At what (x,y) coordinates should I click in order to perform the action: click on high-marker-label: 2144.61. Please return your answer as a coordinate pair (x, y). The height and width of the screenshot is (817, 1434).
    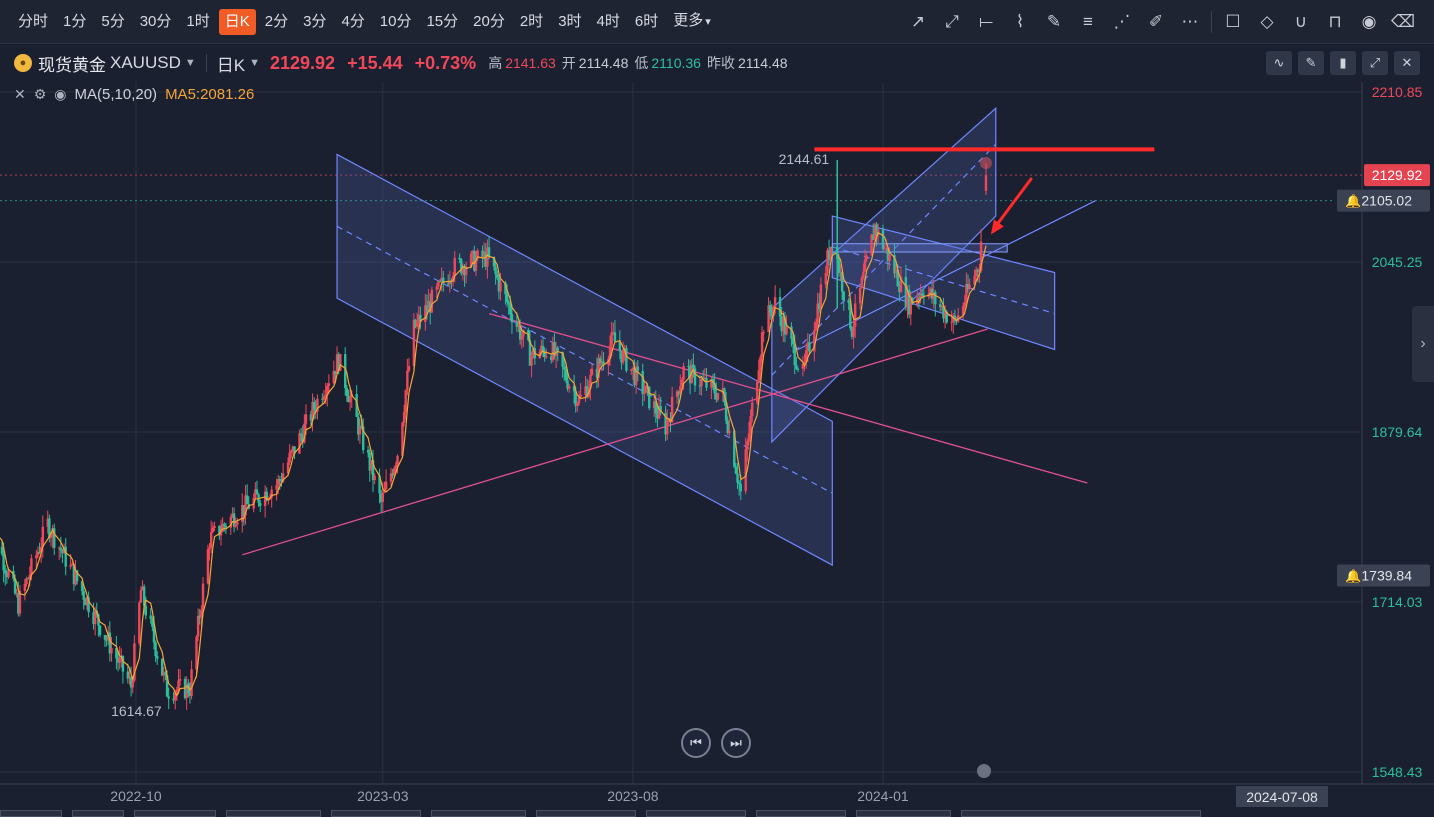
    Looking at the image, I should click on (804, 159).